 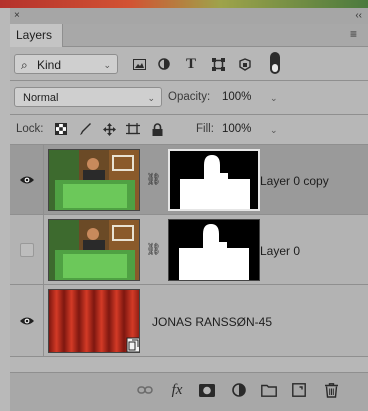 I want to click on opacity-label: Opacity:, so click(x=189, y=97).